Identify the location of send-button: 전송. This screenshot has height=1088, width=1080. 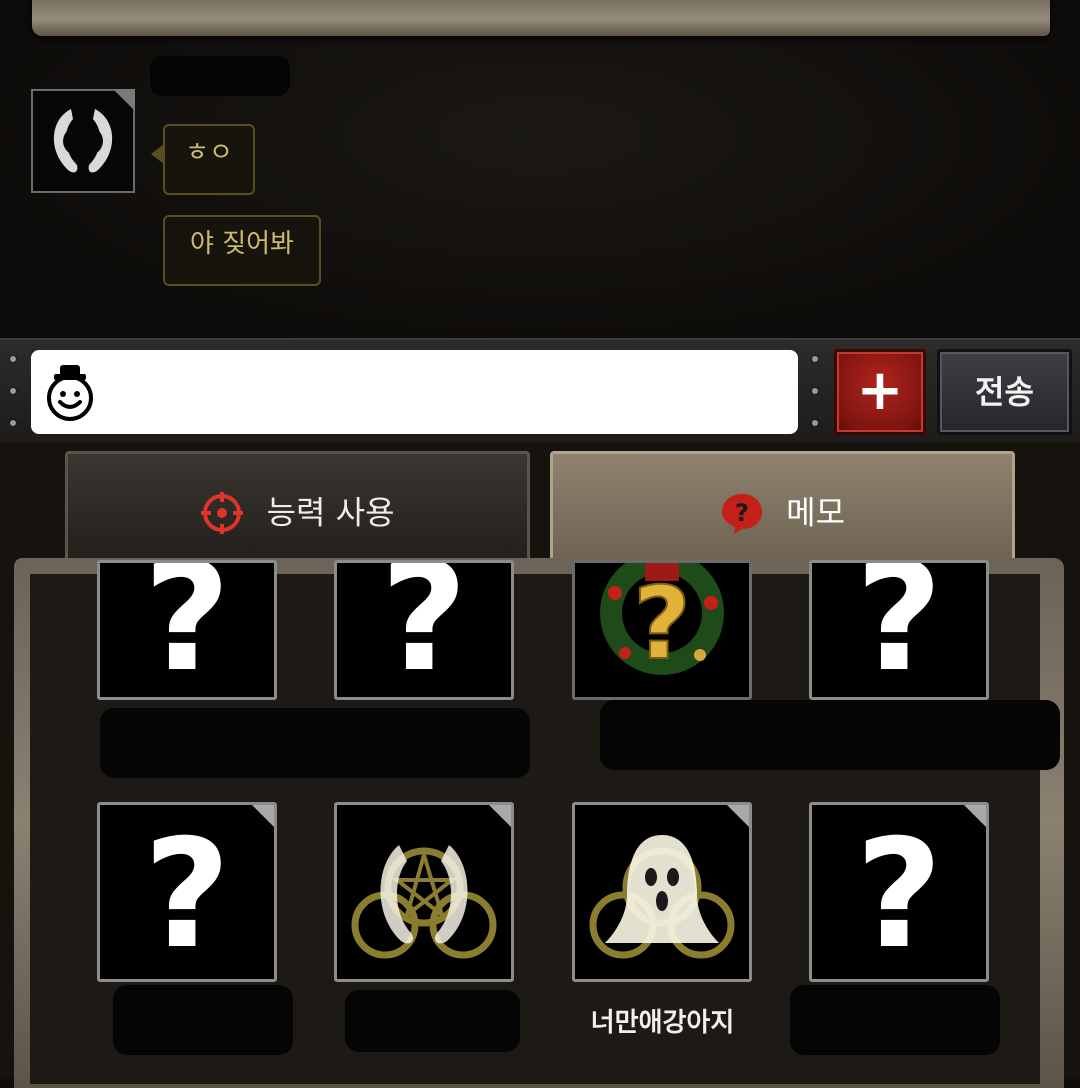
(1004, 392).